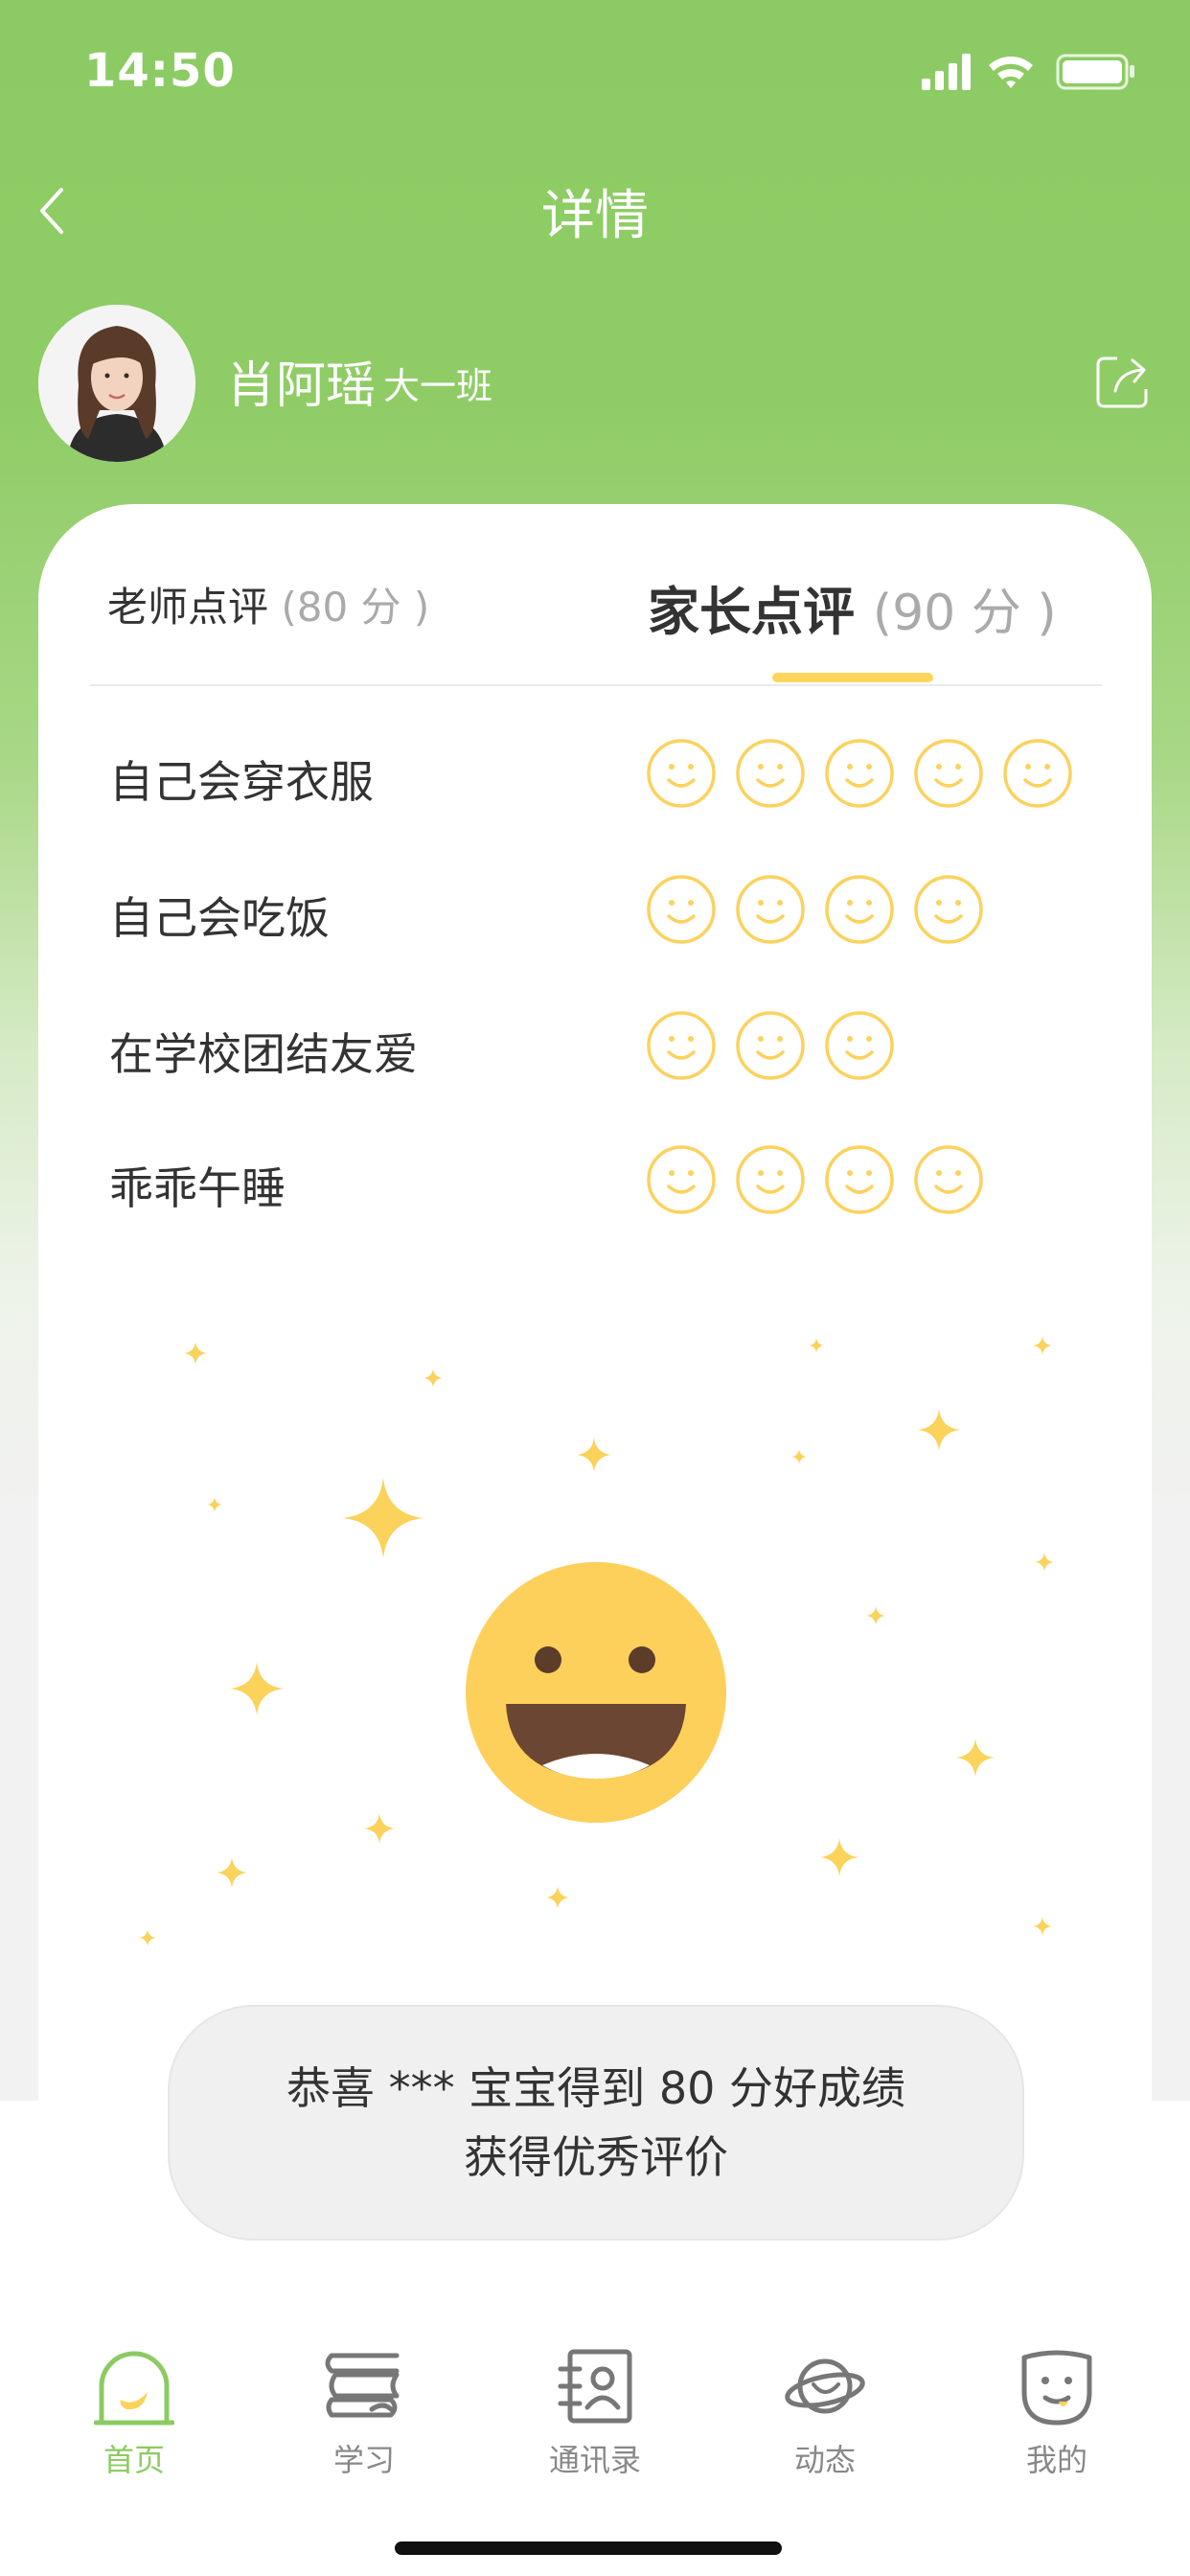 This screenshot has width=1190, height=2576. What do you see at coordinates (825, 2460) in the screenshot?
I see `tabbar-label-moments: 动态` at bounding box center [825, 2460].